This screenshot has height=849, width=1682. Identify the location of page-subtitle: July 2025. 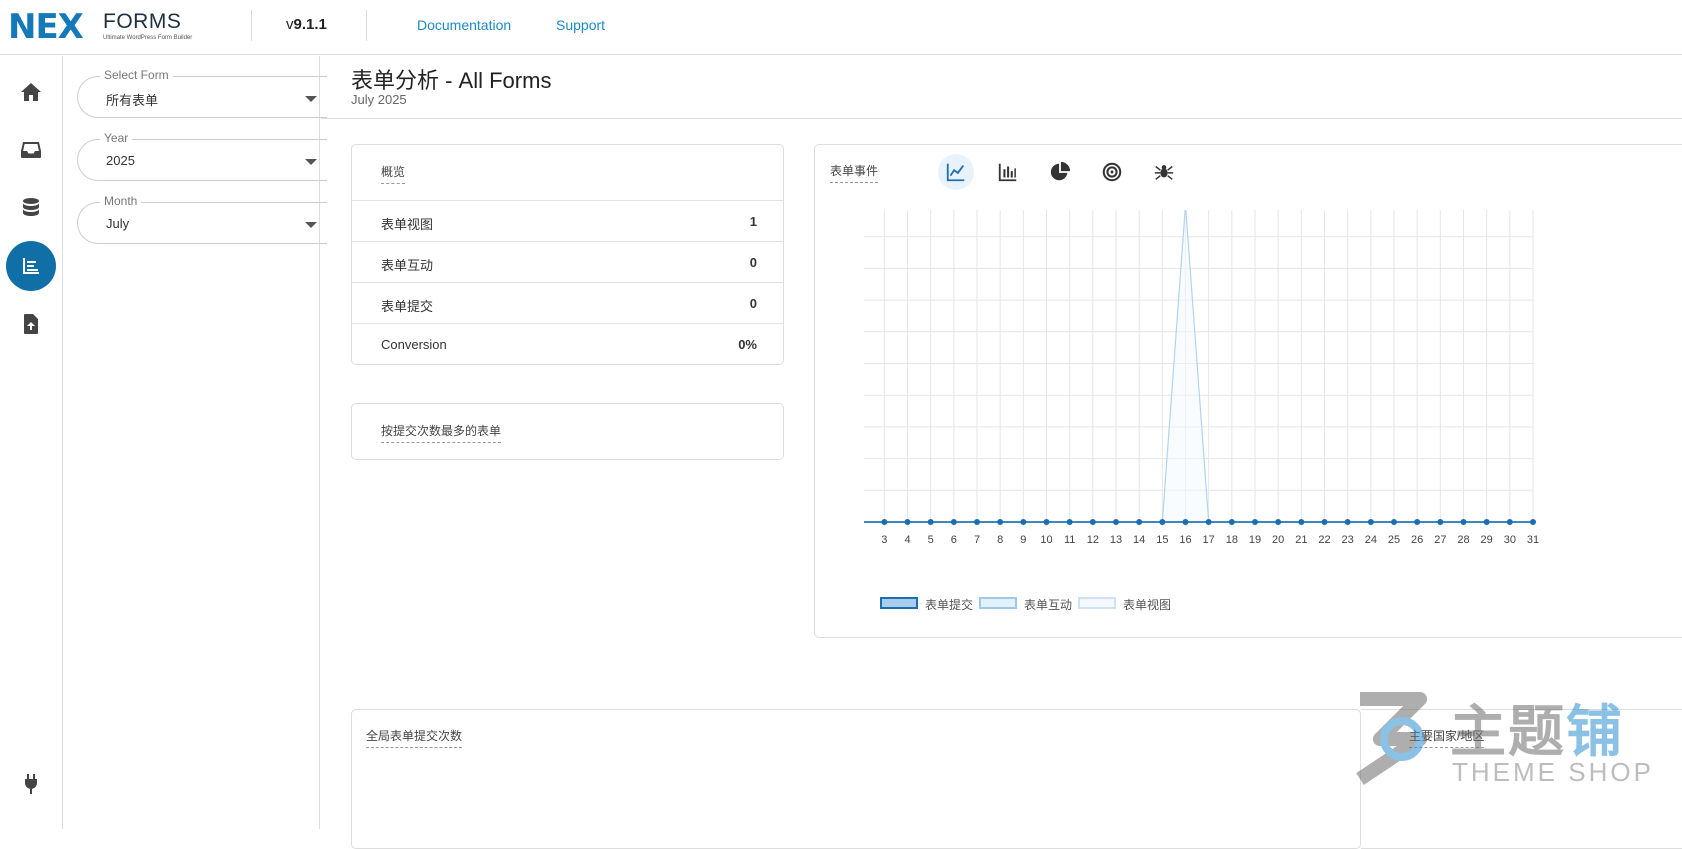
(379, 99).